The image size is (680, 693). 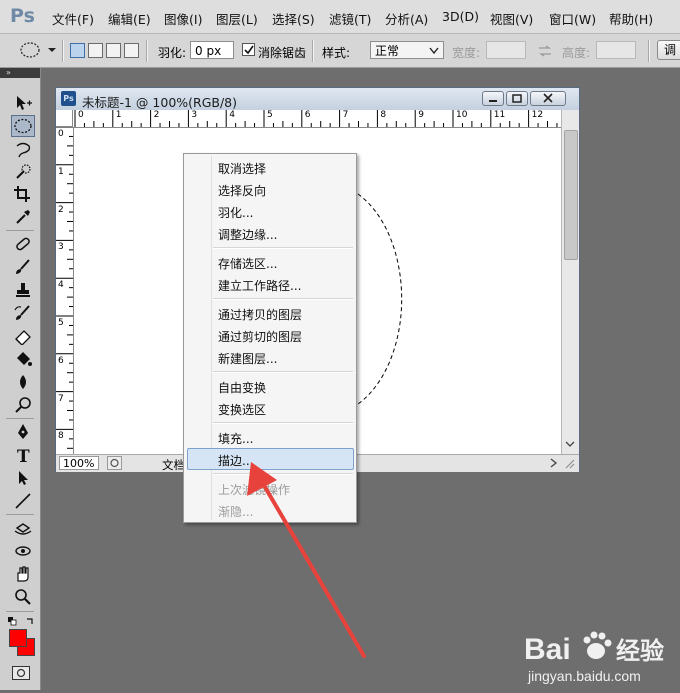 I want to click on minimize-icon, so click(x=493, y=101).